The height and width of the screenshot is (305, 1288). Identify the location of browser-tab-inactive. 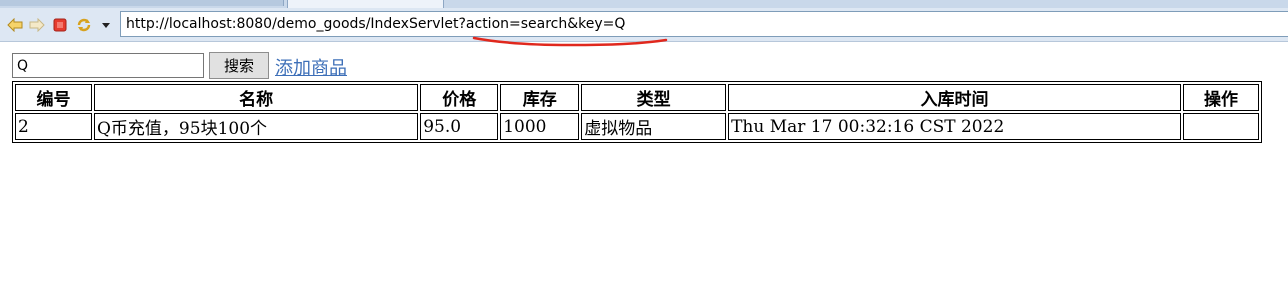
(142, 3).